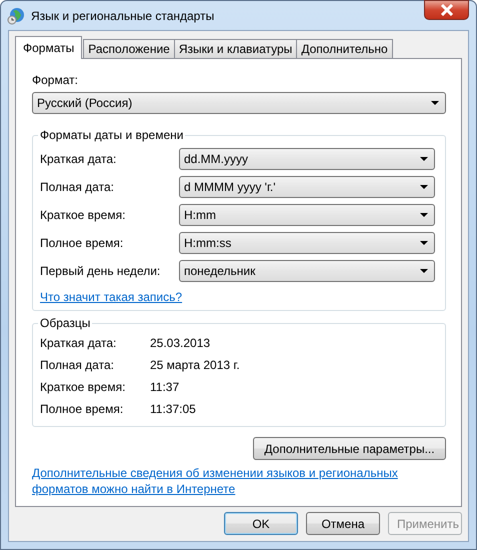  Describe the element at coordinates (48, 47) in the screenshot. I see `tab: Форматы` at that location.